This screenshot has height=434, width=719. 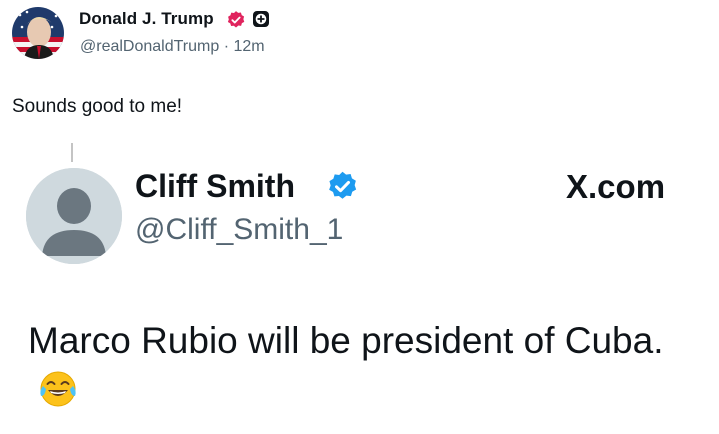 What do you see at coordinates (261, 19) in the screenshot?
I see `plus-icon` at bounding box center [261, 19].